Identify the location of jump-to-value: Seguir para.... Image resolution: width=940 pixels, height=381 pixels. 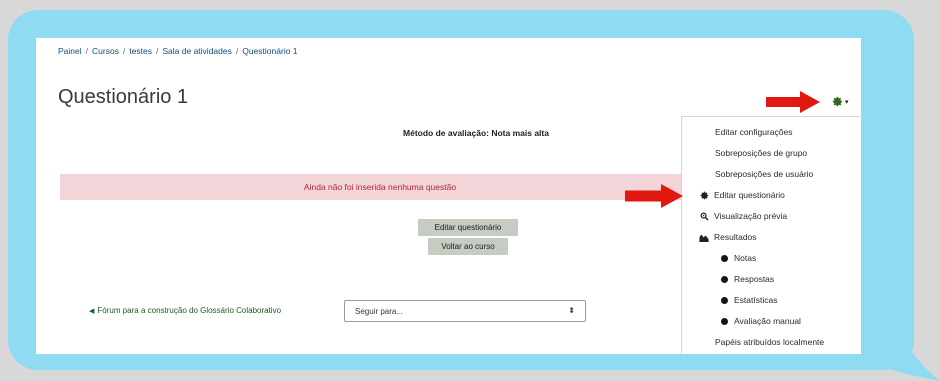
(379, 311).